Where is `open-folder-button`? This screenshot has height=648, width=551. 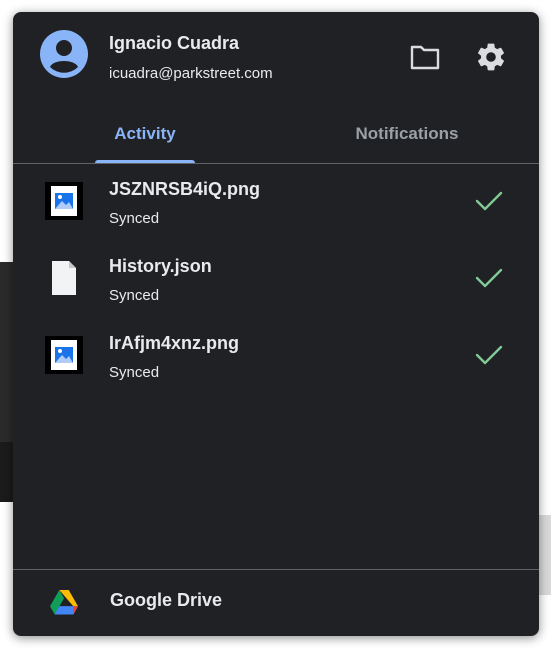 open-folder-button is located at coordinates (425, 57).